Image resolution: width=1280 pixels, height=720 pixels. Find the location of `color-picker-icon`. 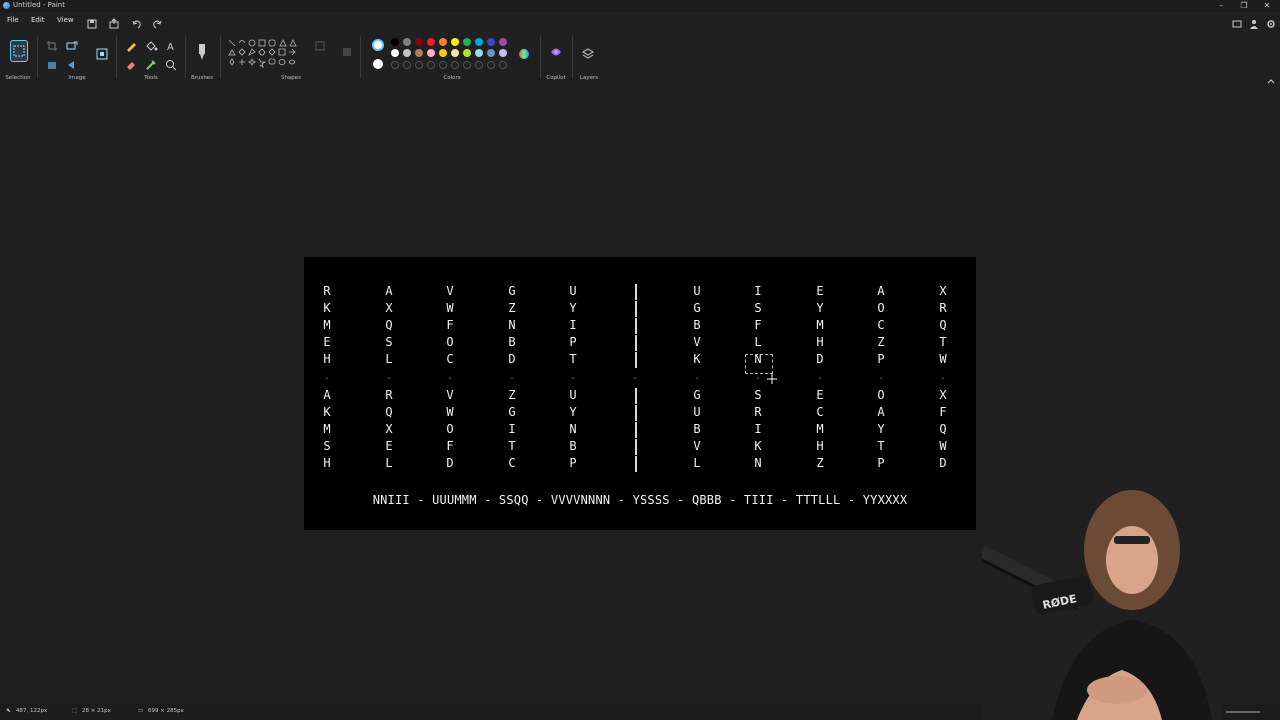

color-picker-icon is located at coordinates (151, 64).